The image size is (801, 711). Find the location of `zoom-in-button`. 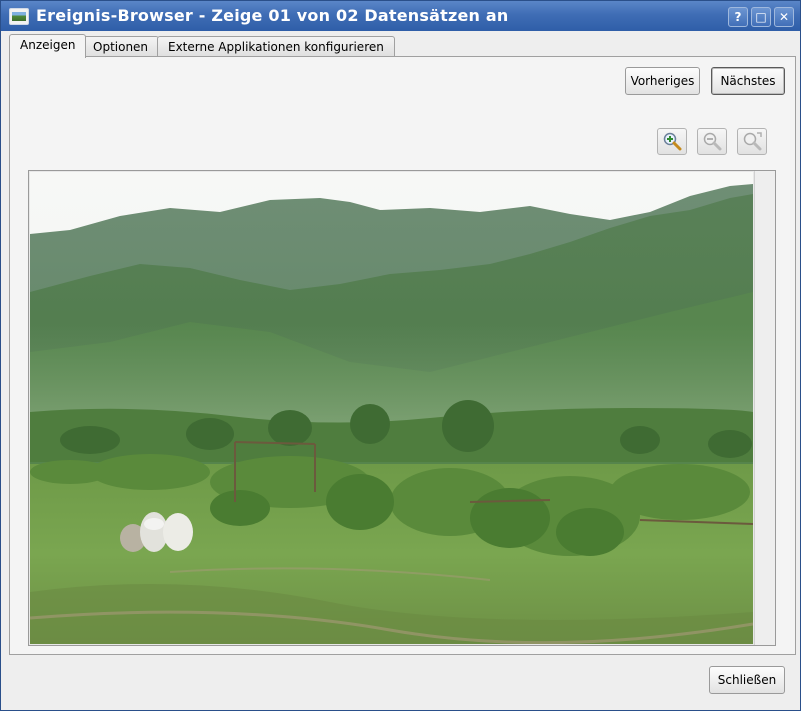

zoom-in-button is located at coordinates (672, 141).